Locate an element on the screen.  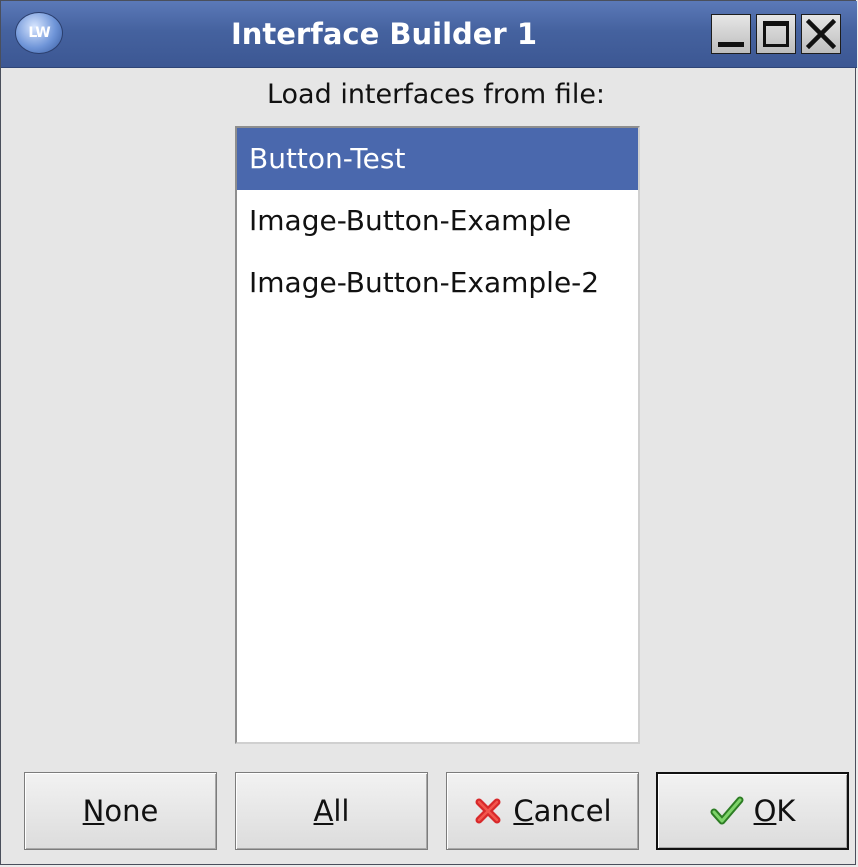
list-item: Button-Test is located at coordinates (437, 159).